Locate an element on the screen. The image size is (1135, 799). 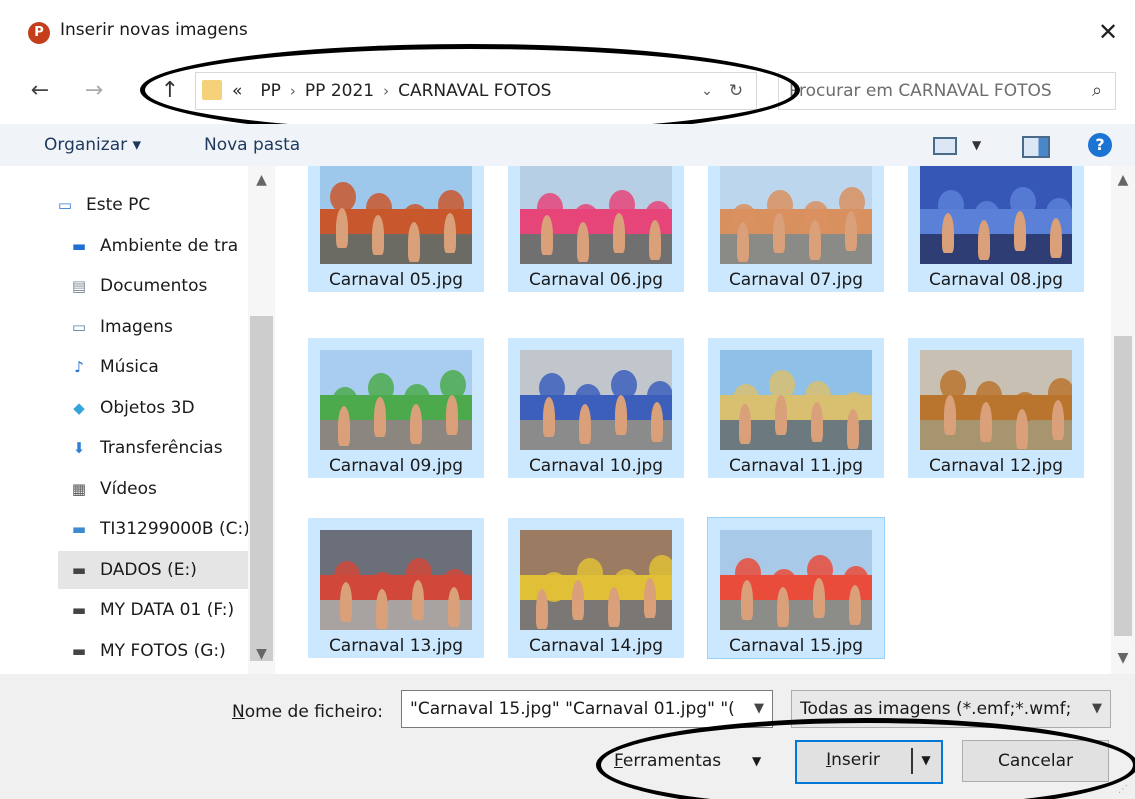
file-name: Carnaval 15.jpg is located at coordinates (796, 646).